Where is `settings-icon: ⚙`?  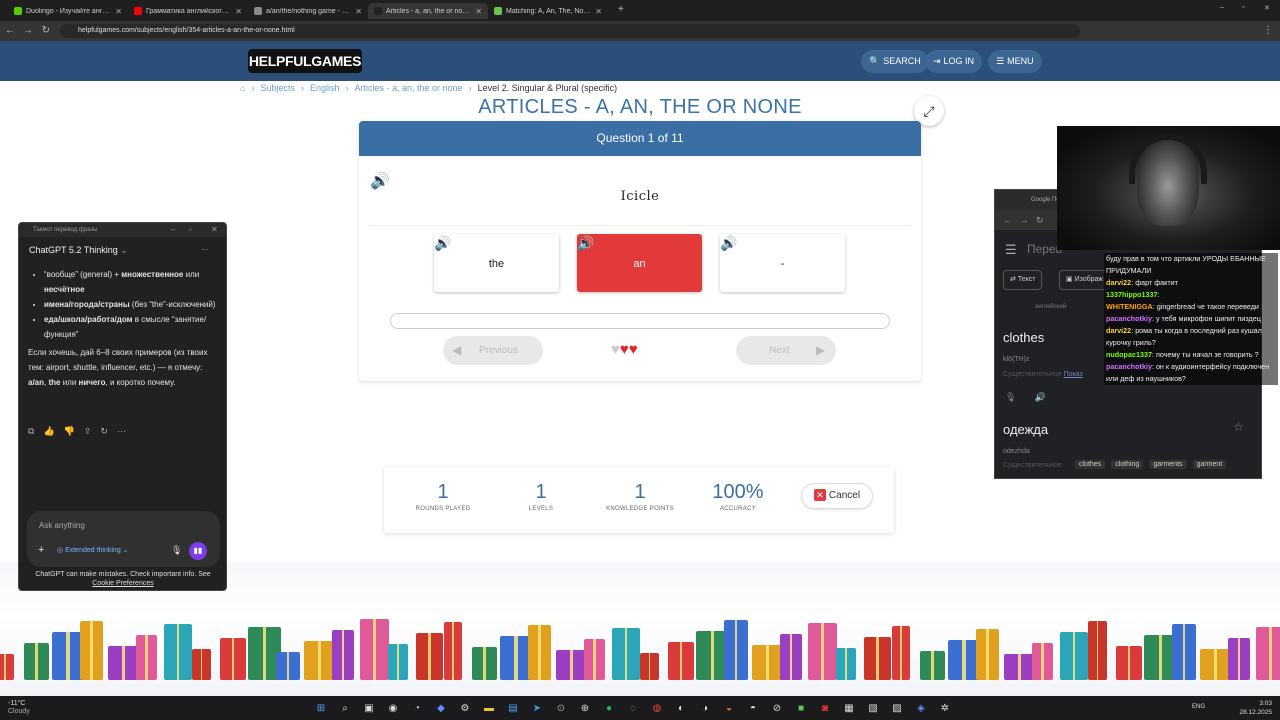
settings-icon: ⚙ is located at coordinates (465, 708).